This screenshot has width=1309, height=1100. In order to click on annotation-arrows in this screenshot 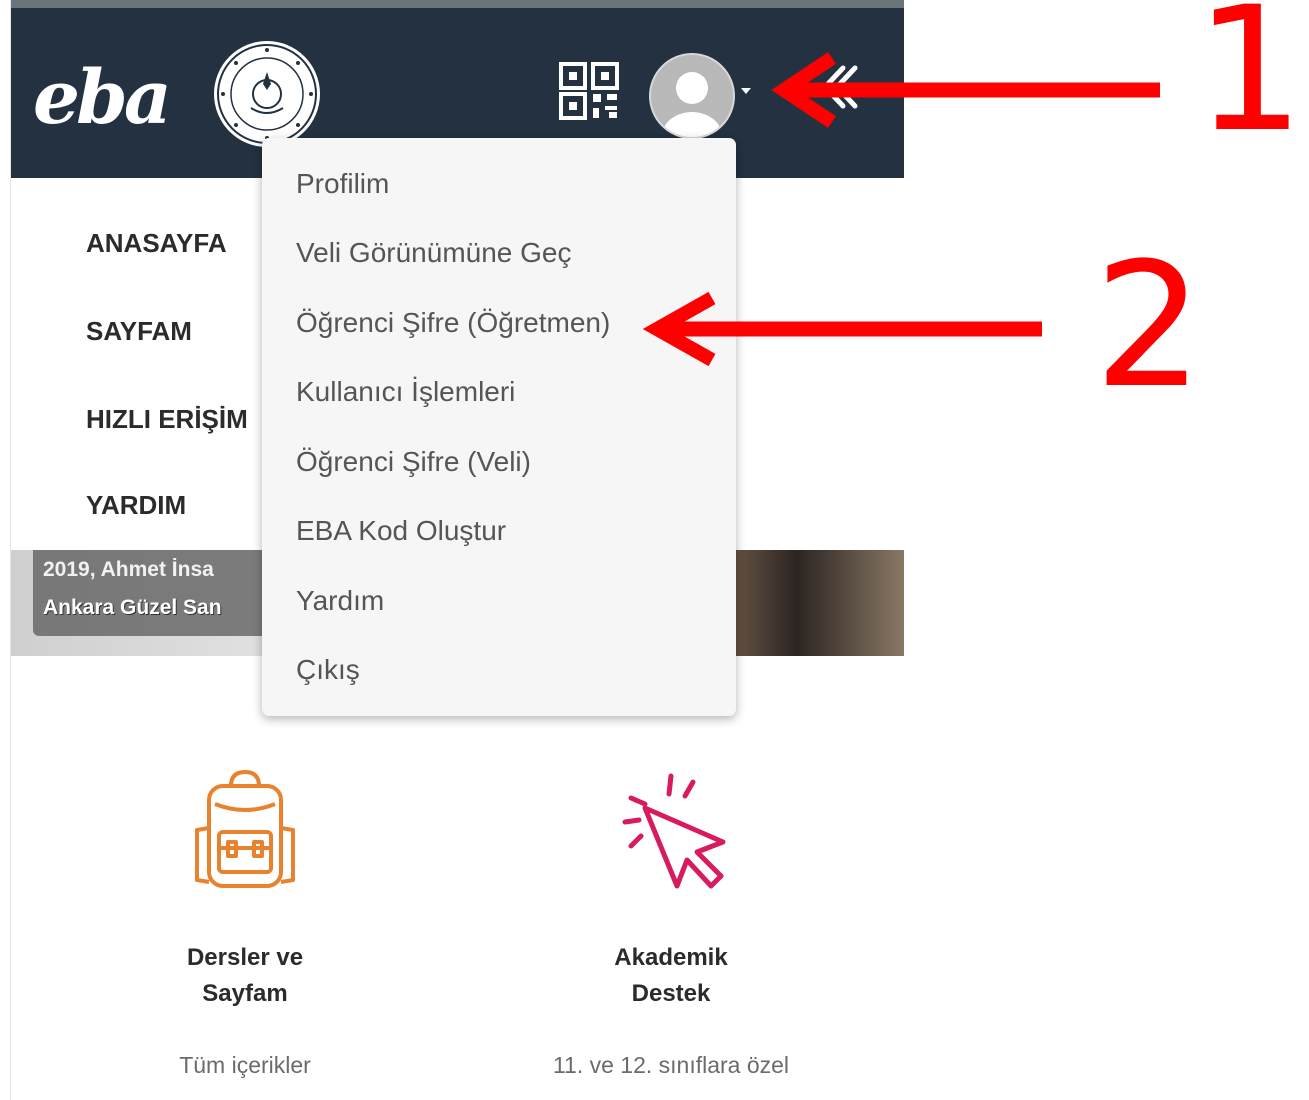, I will do `click(901, 209)`.